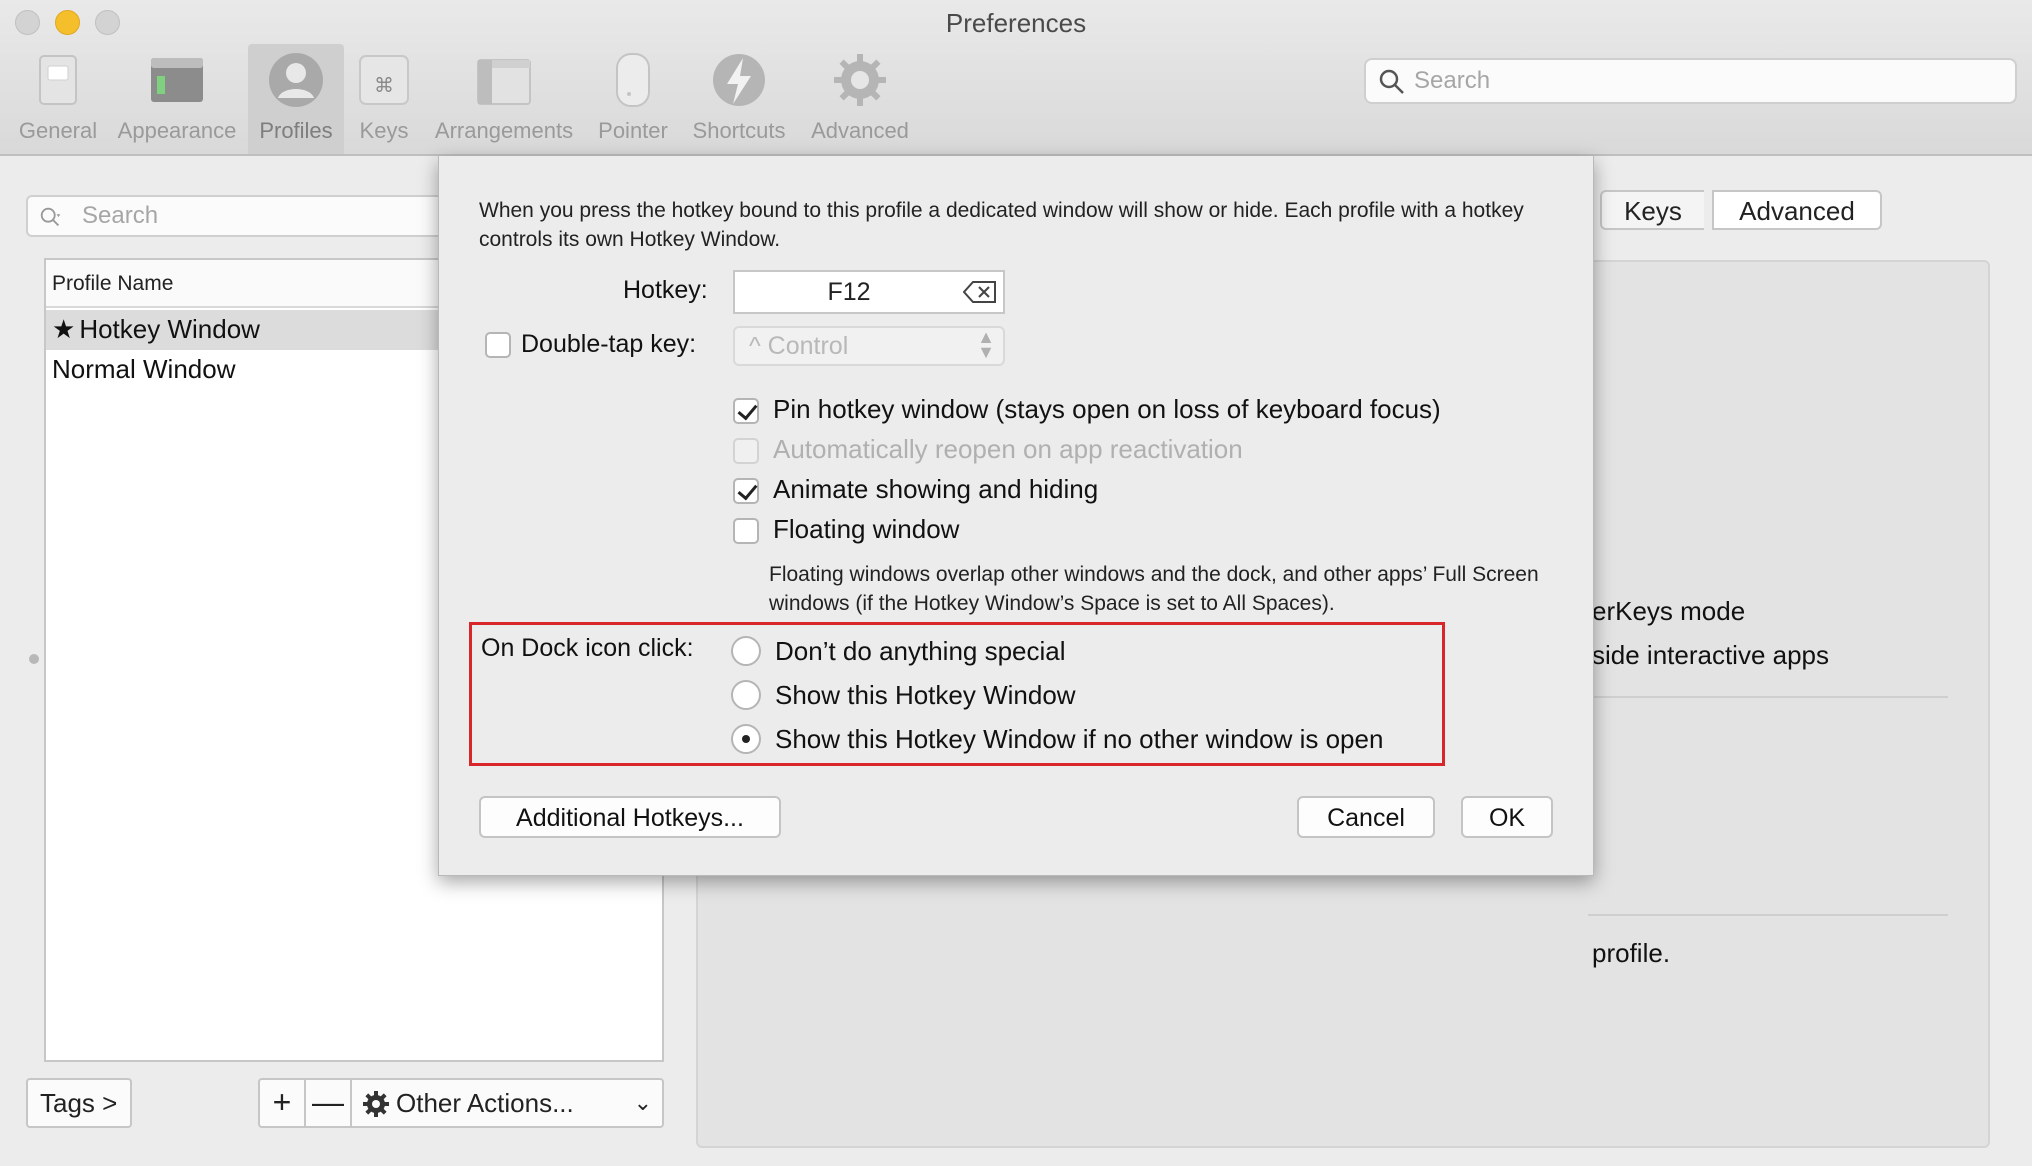 This screenshot has width=2032, height=1166. I want to click on floating-window-checkbox, so click(746, 531).